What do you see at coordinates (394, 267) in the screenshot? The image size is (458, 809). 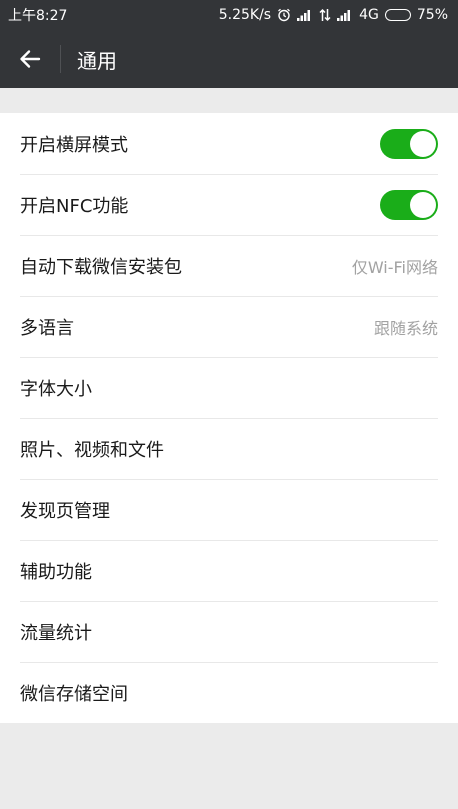 I see `settings-row-value: 仅Wi-Fi网络` at bounding box center [394, 267].